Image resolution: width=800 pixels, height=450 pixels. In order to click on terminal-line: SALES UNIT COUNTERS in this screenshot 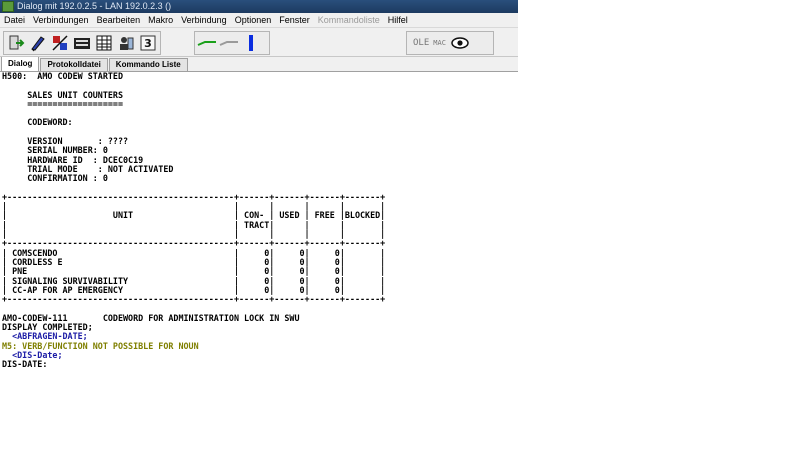, I will do `click(63, 95)`.